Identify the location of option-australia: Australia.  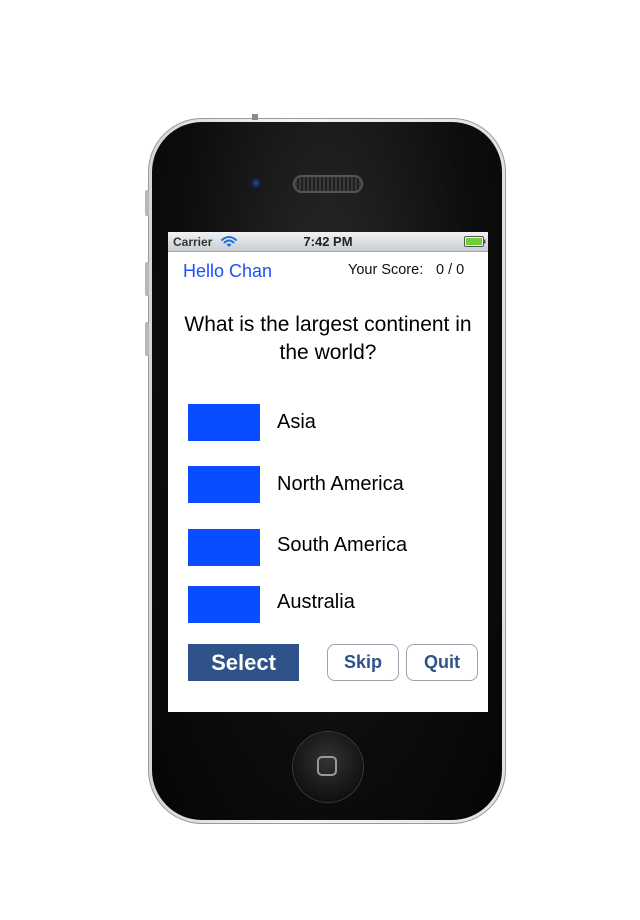
(333, 605).